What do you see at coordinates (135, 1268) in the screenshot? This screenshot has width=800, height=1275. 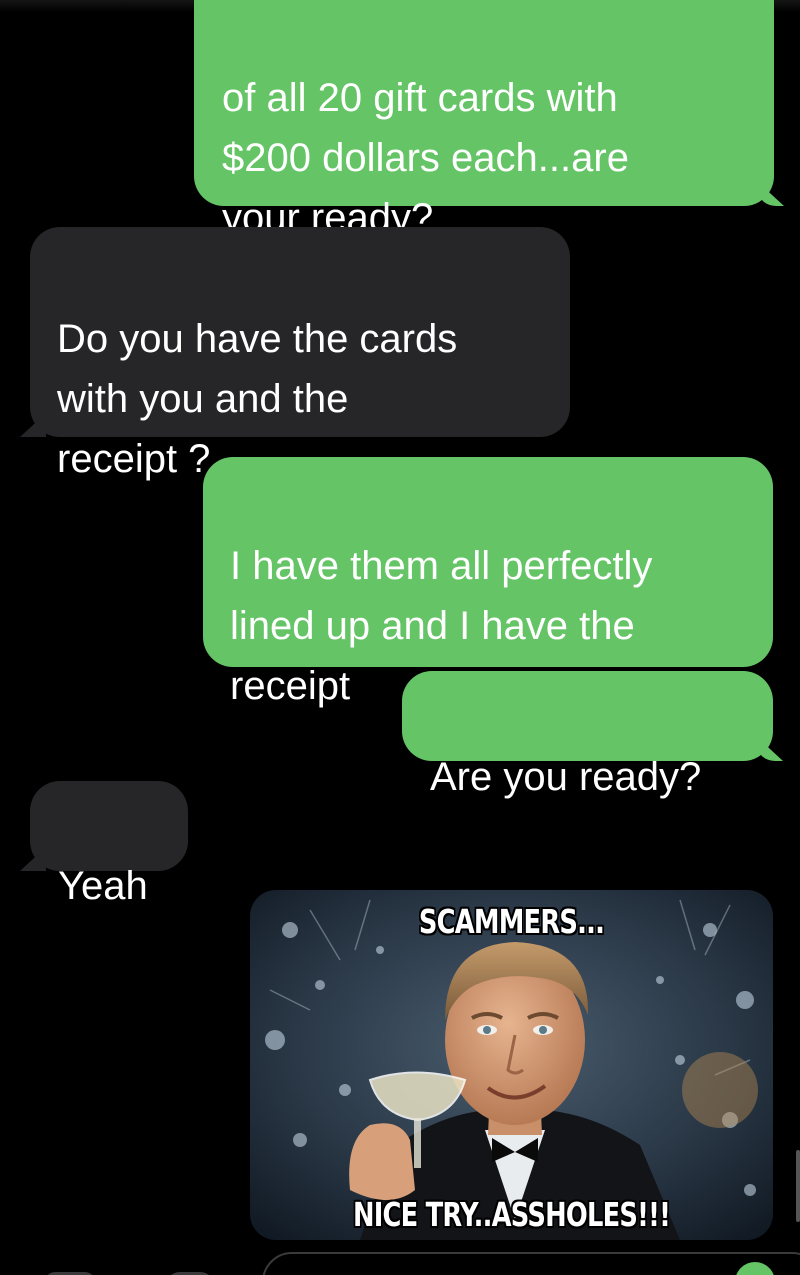 I see `input-left-controls` at bounding box center [135, 1268].